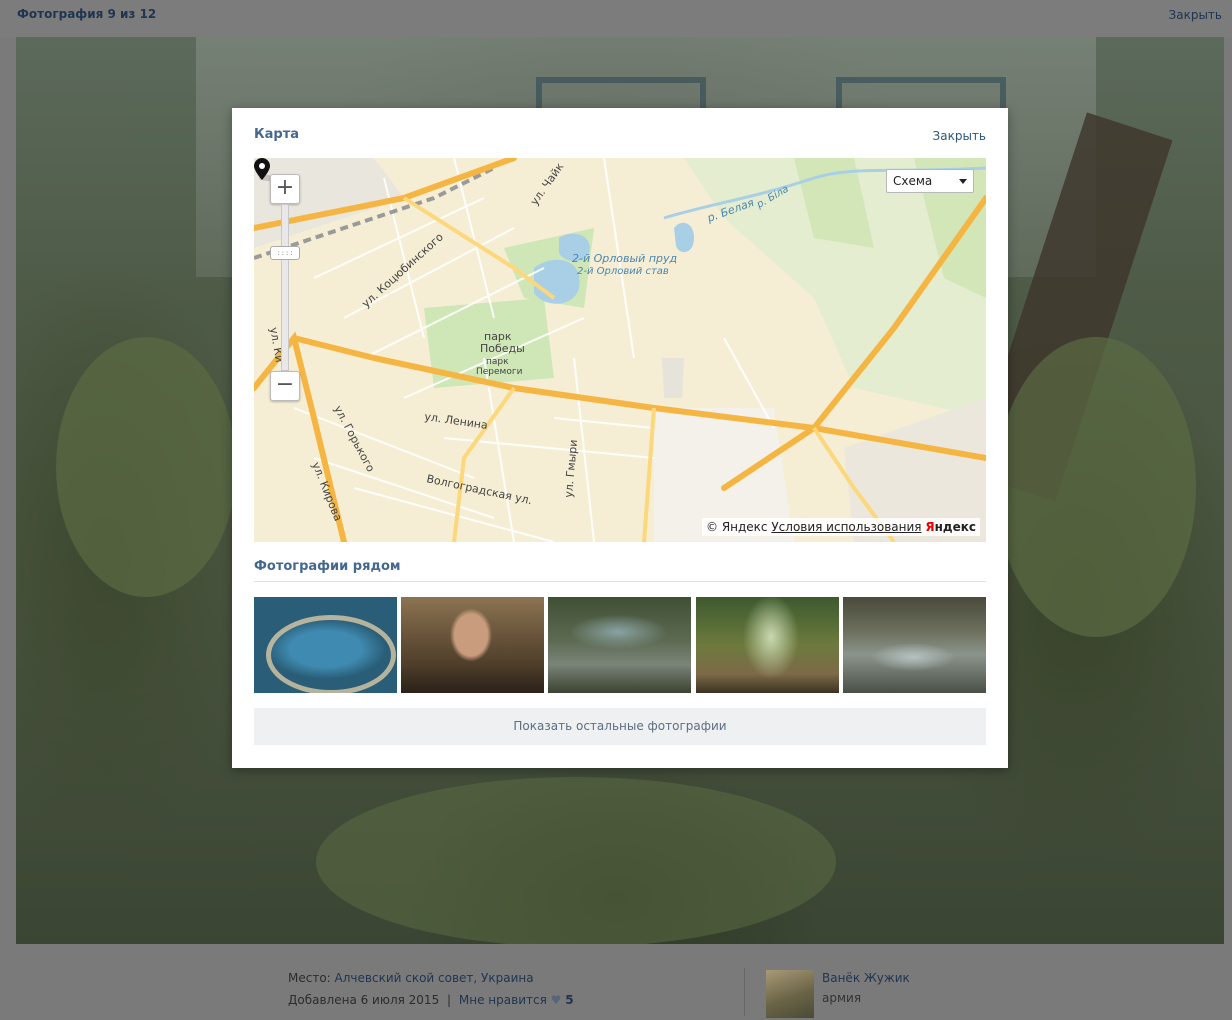 The image size is (1232, 1020). What do you see at coordinates (624, 258) in the screenshot?
I see `map-label-pond-1: 2-й Орловый пруд` at bounding box center [624, 258].